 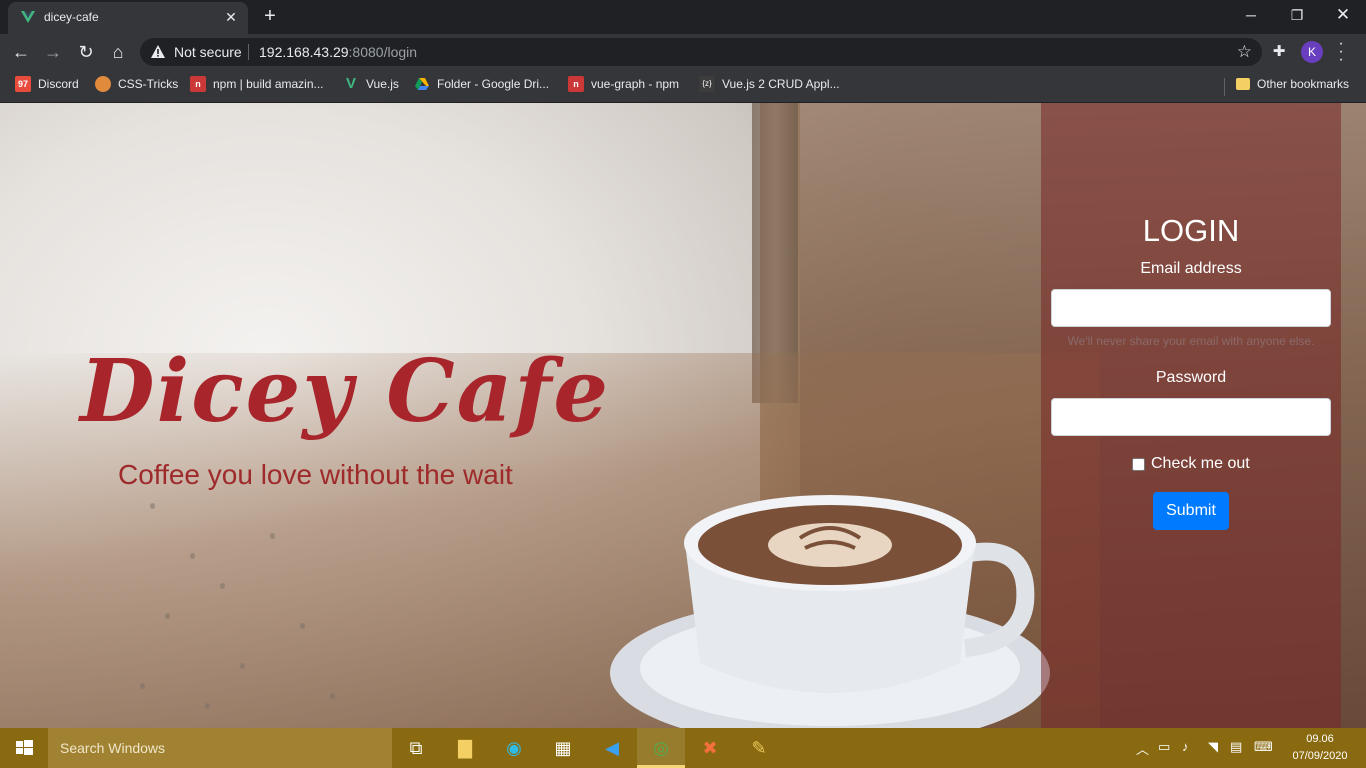 I want to click on task-view-icon: ⧉, so click(x=416, y=748).